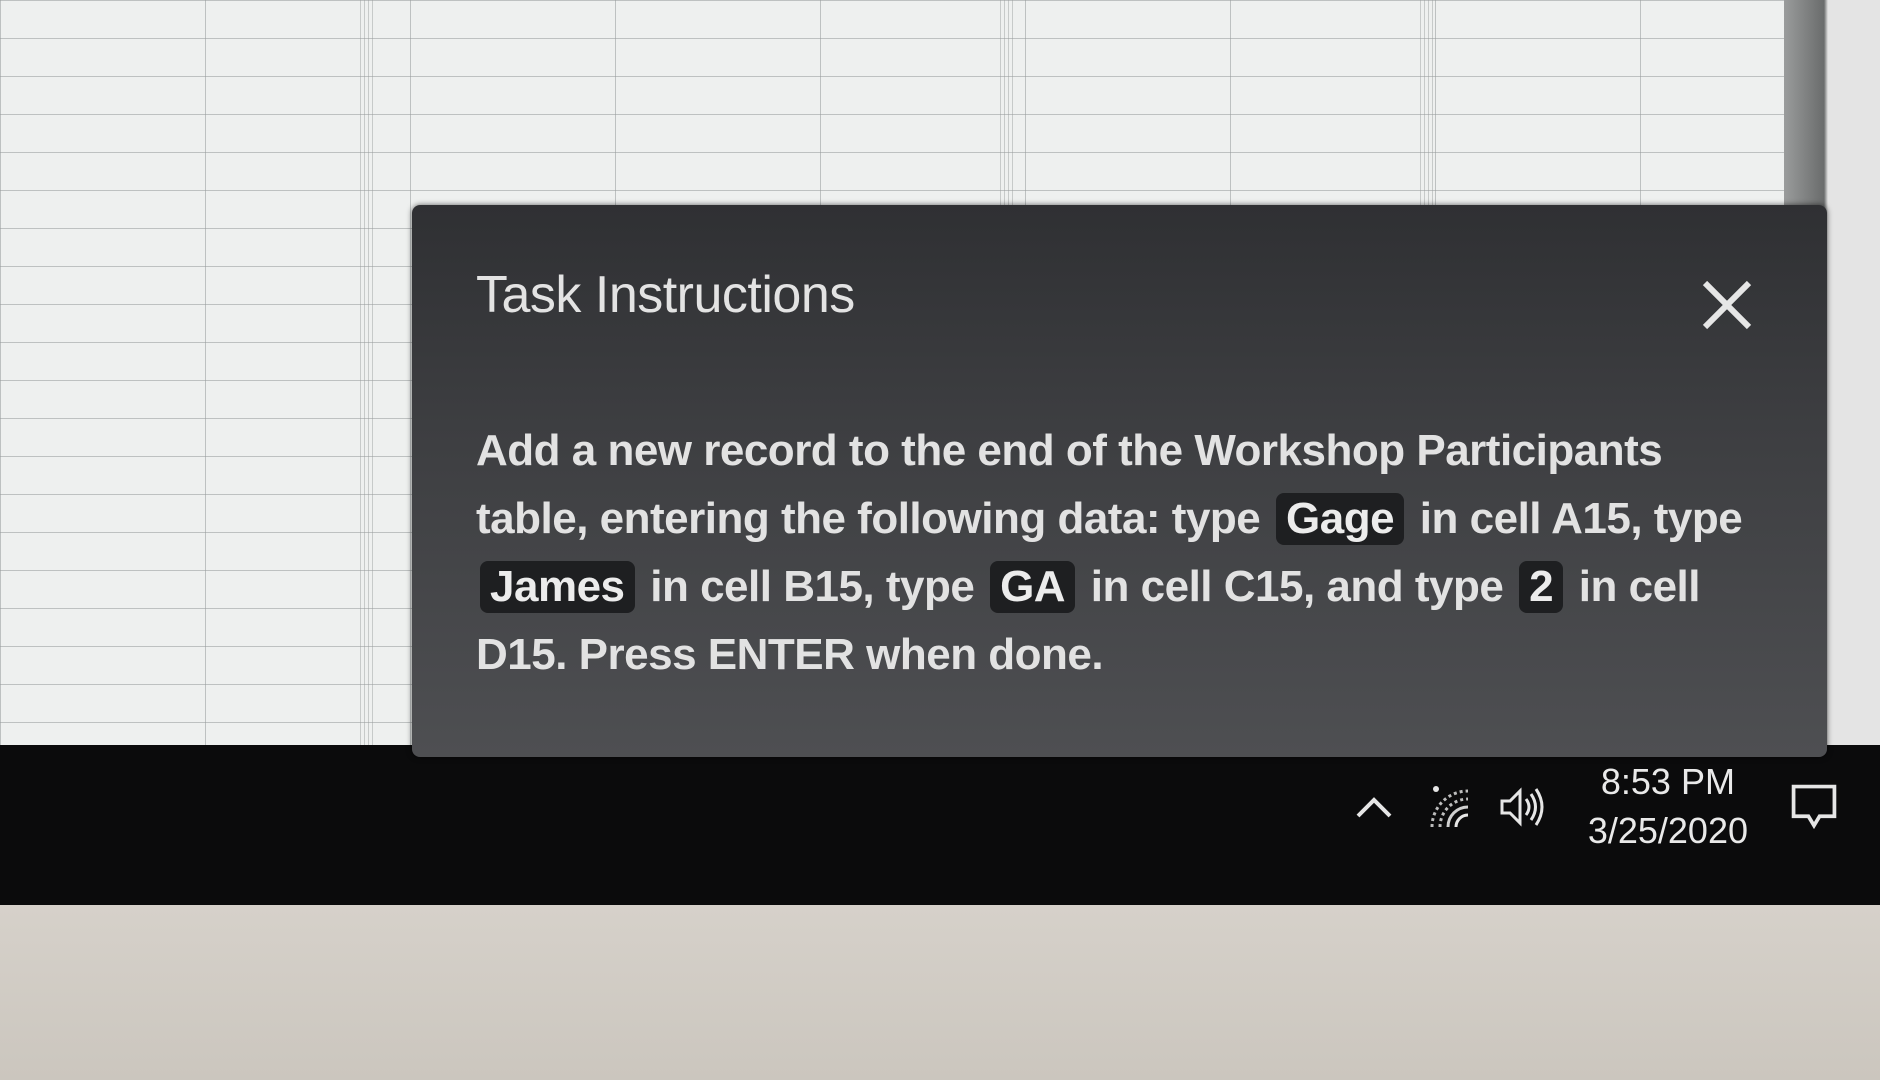 Image resolution: width=1880 pixels, height=1080 pixels. Describe the element at coordinates (1814, 807) in the screenshot. I see `notification-icon` at that location.